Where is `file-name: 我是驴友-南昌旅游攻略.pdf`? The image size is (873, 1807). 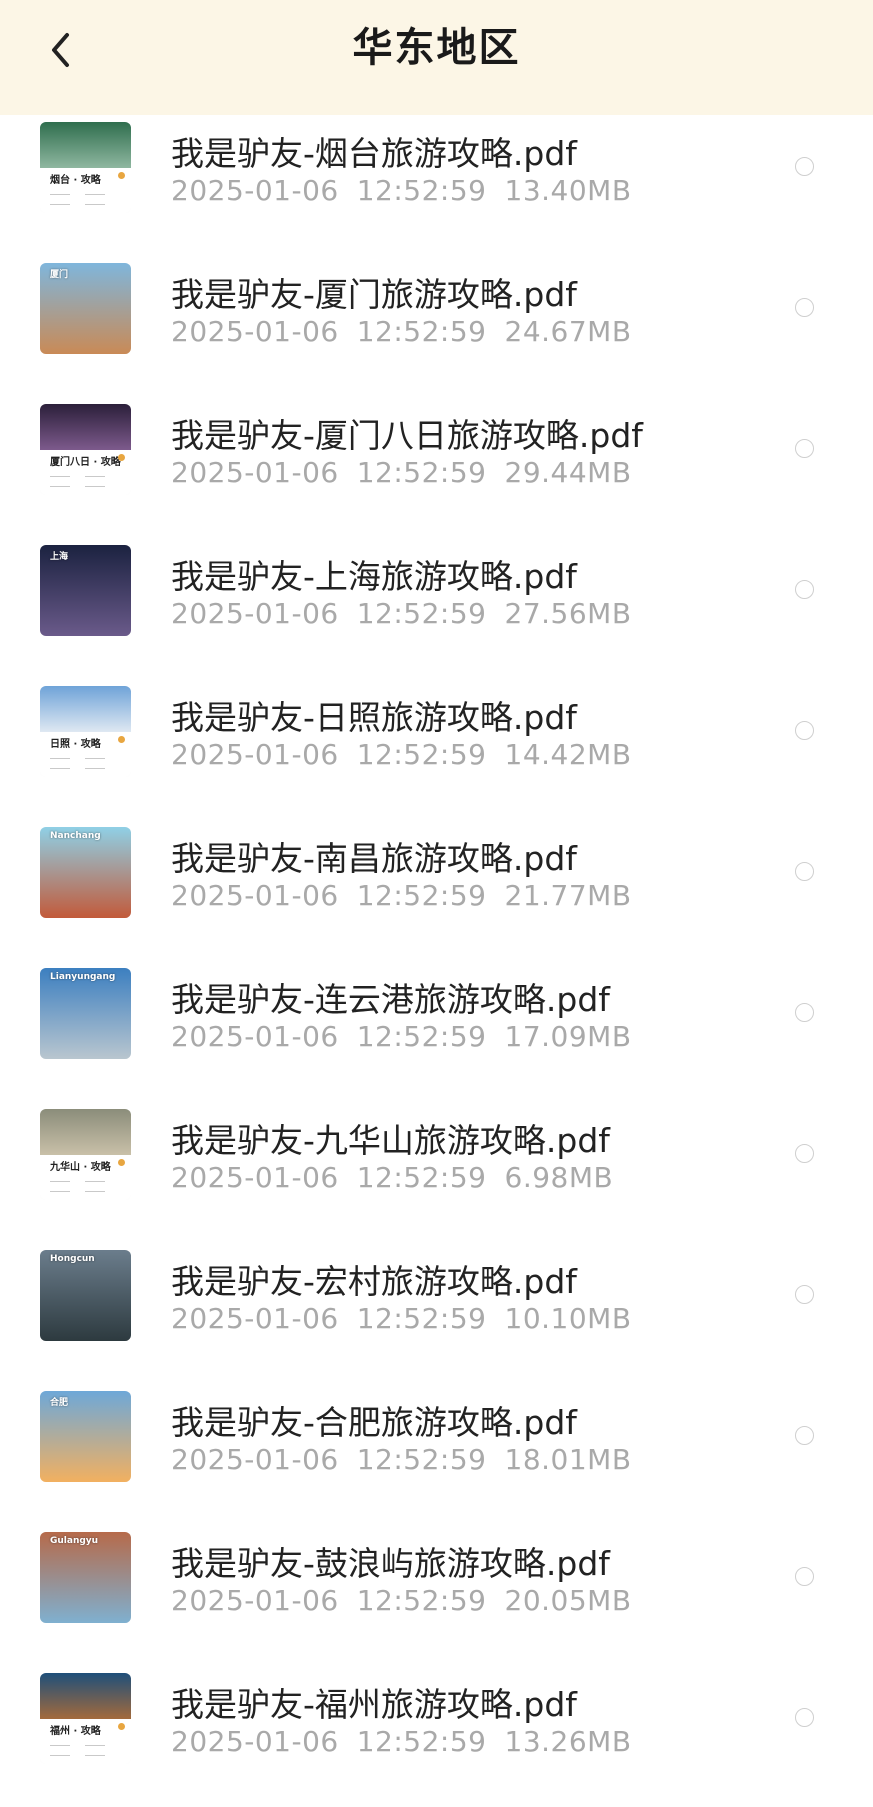 file-name: 我是驴友-南昌旅游攻略.pdf is located at coordinates (374, 858).